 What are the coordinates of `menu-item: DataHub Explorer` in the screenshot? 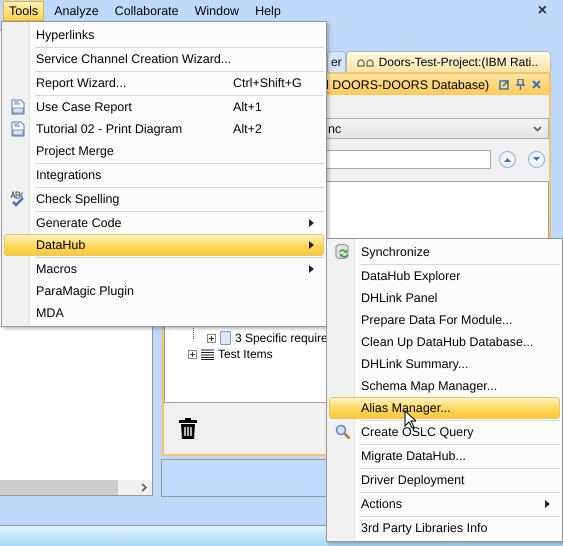 It's located at (444, 276).